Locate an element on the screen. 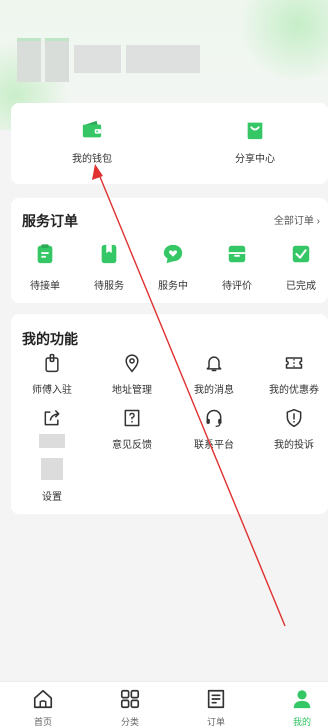 This screenshot has width=328, height=727. function-label: 我的投诉 is located at coordinates (294, 445).